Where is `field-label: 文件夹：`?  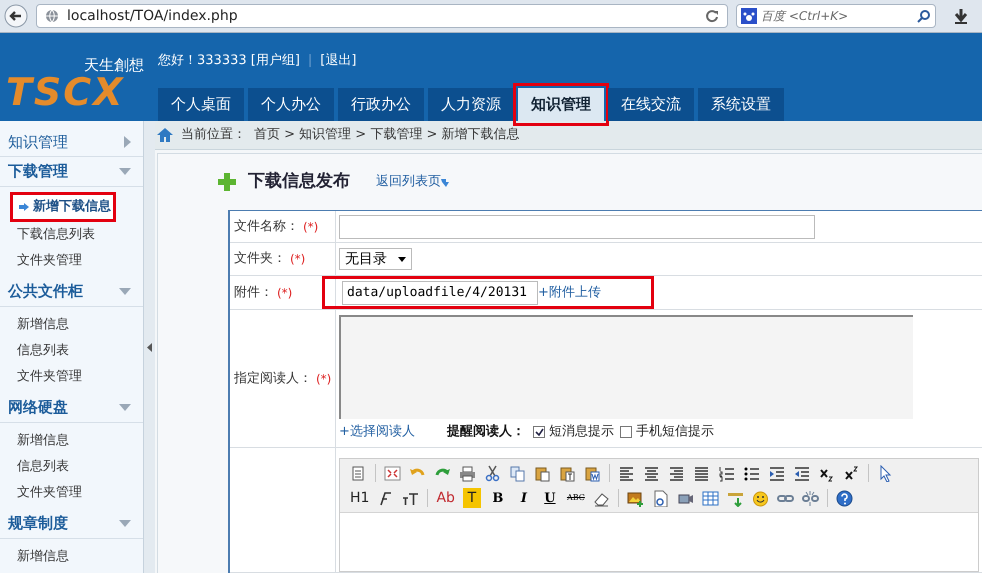 field-label: 文件夹： is located at coordinates (260, 259).